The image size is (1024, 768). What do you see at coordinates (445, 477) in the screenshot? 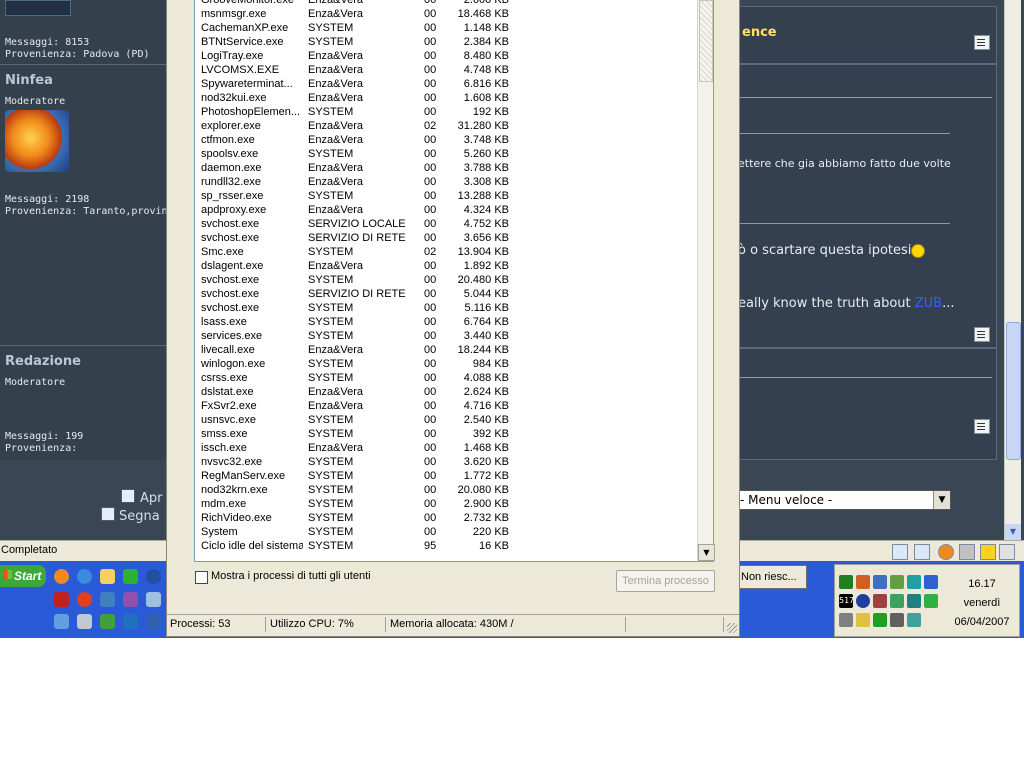
I see `process-row: RegManServ.exe SYSTEM 00 1.772 KB` at bounding box center [445, 477].